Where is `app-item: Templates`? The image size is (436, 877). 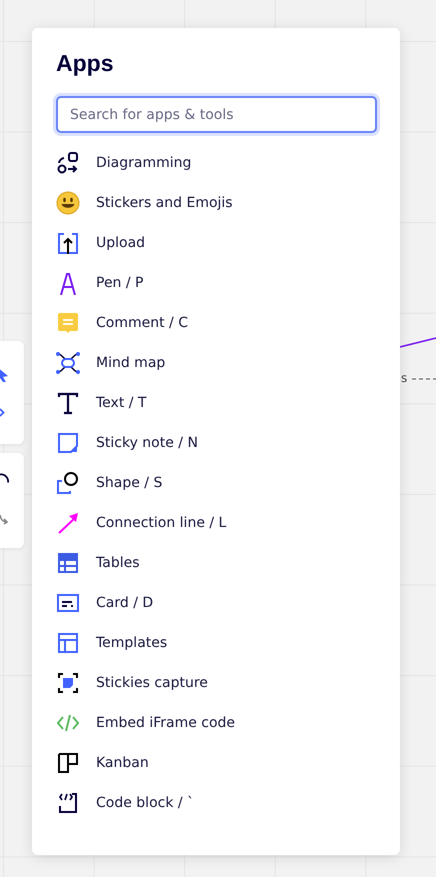 app-item: Templates is located at coordinates (112, 643).